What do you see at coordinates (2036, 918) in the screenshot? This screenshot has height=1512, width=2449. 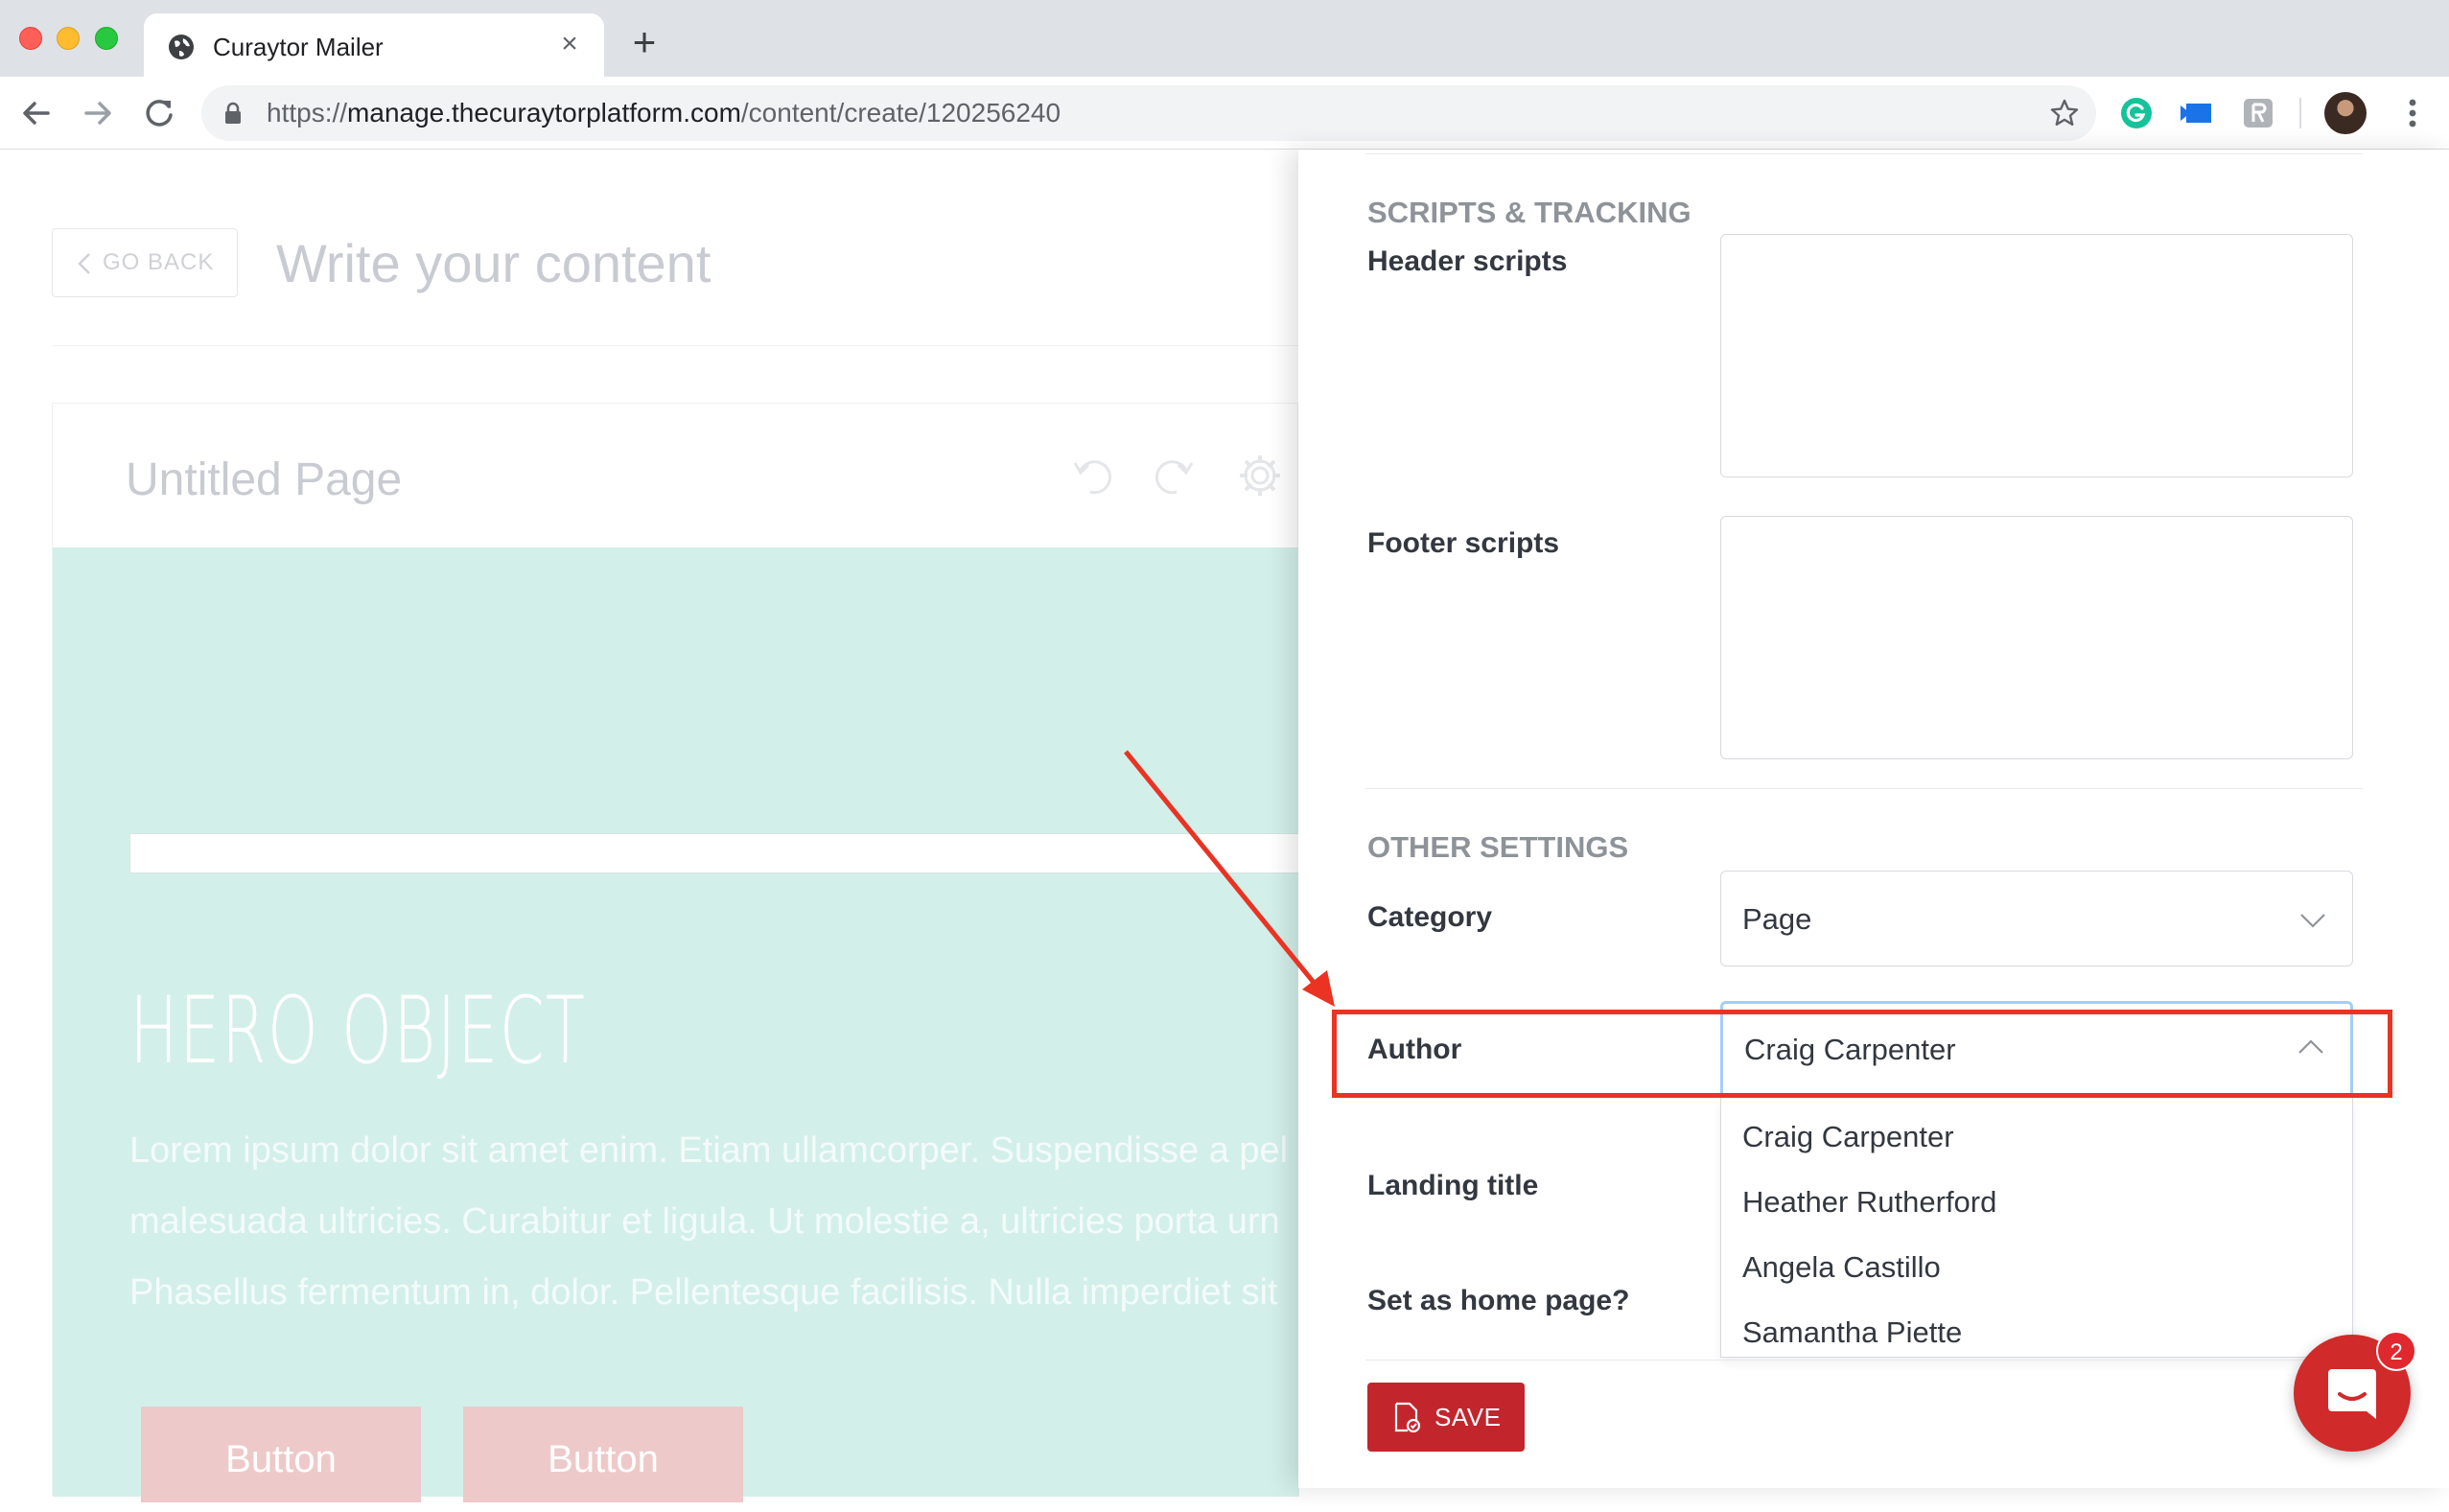 I see `category-select: Page` at bounding box center [2036, 918].